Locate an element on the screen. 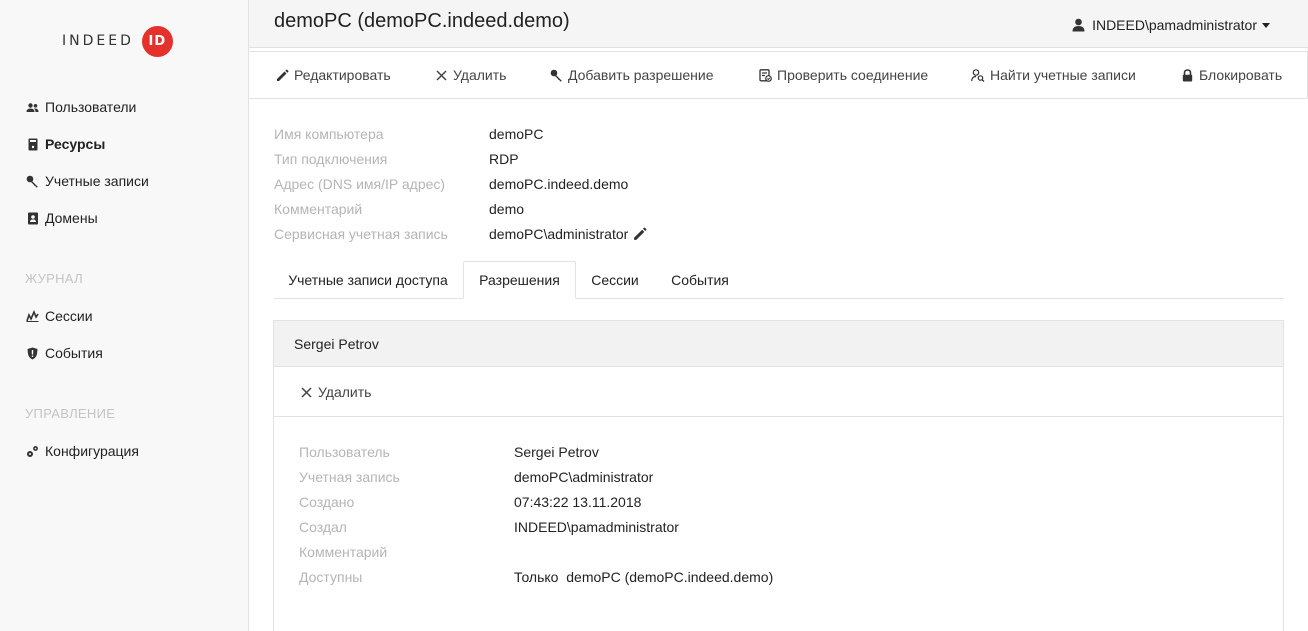 The width and height of the screenshot is (1308, 631). sidebar-item-users: Пользователи is located at coordinates (81, 107).